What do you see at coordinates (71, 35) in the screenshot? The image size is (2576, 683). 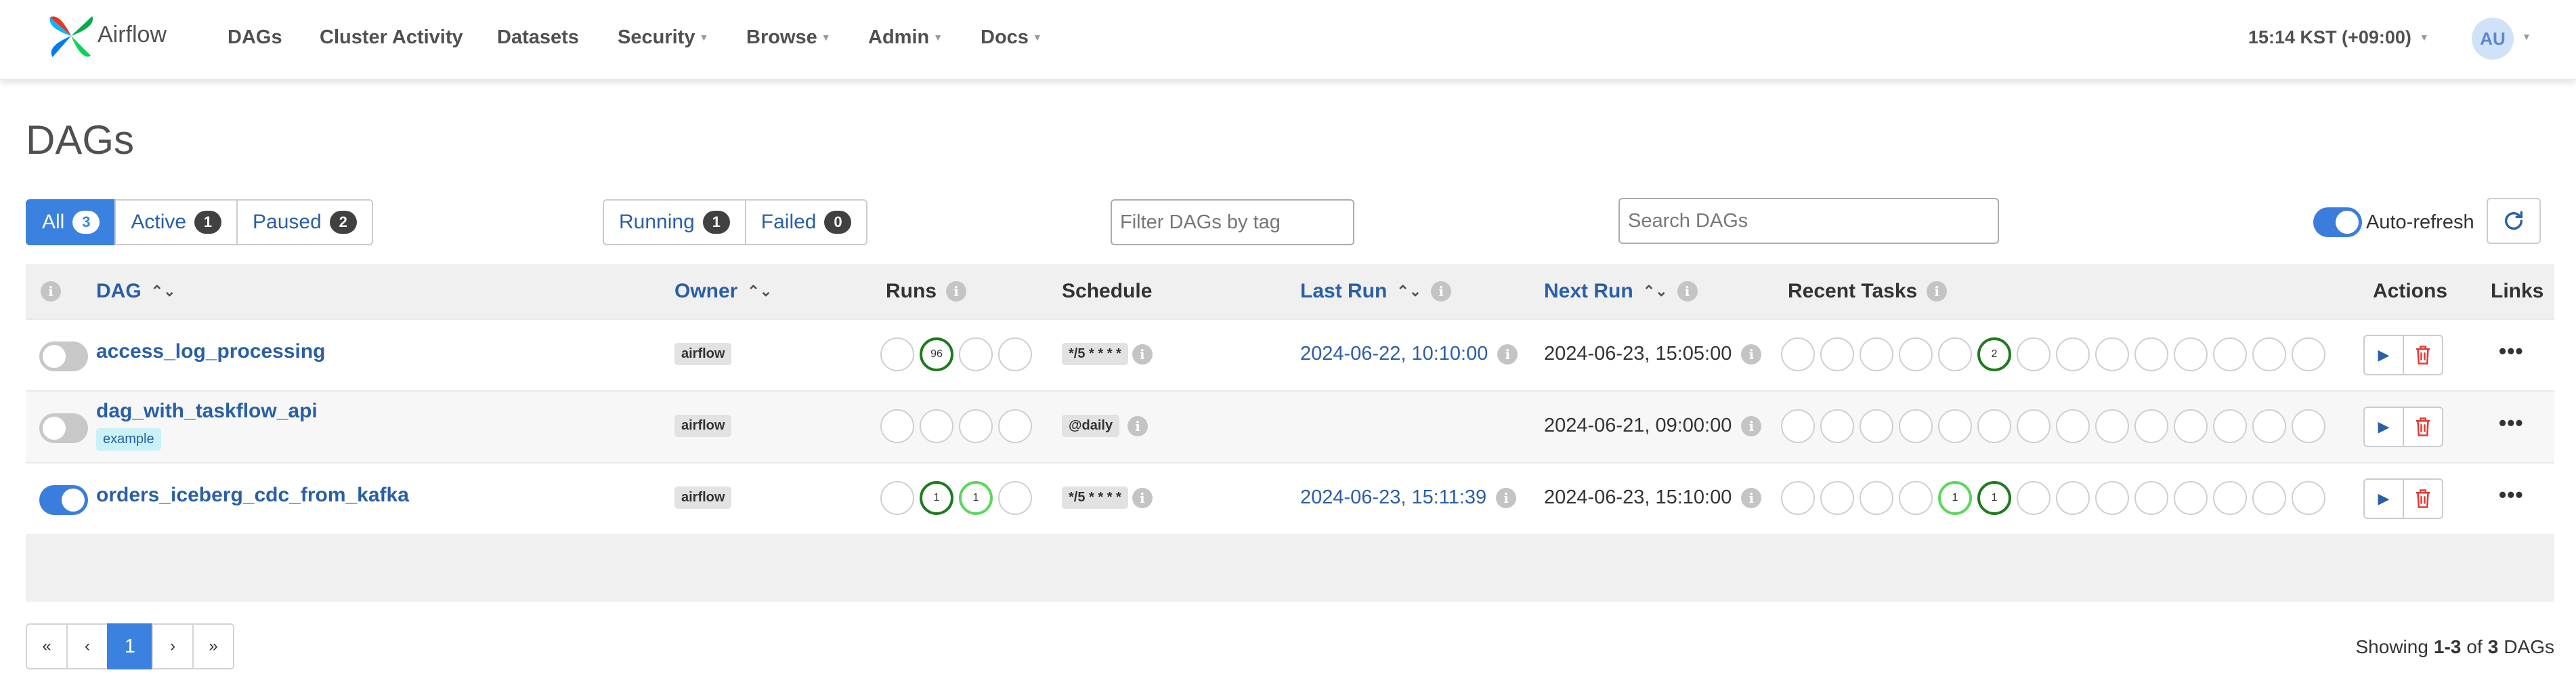 I see `airflow-pinwheel-icon` at bounding box center [71, 35].